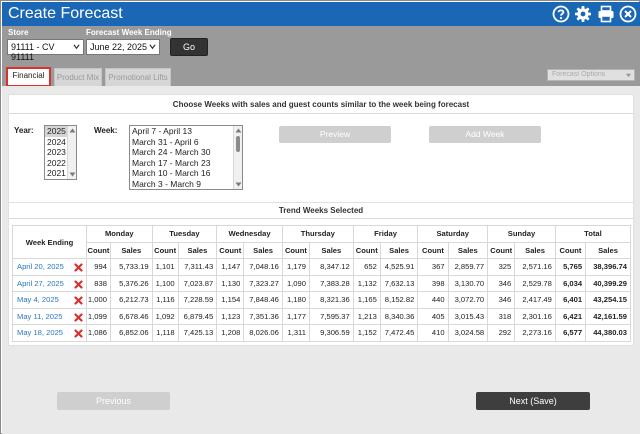 The width and height of the screenshot is (640, 434). I want to click on week-ending-cell: May 4, 2025, so click(49, 300).